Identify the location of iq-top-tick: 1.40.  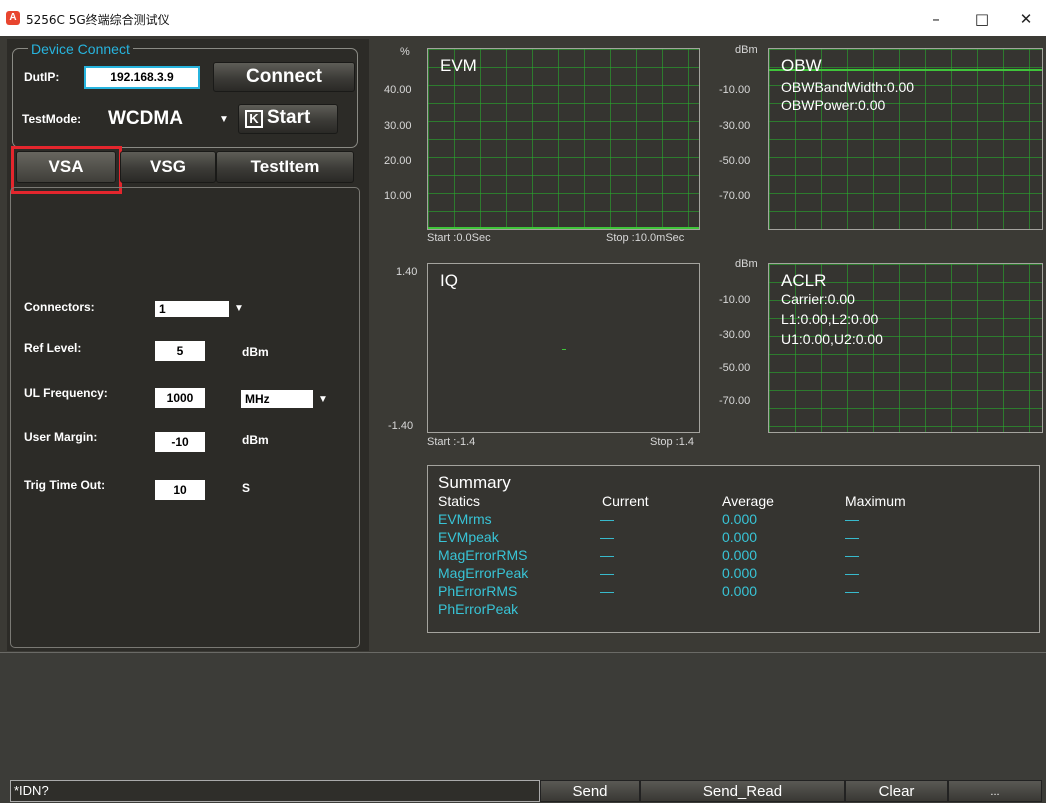
(407, 272).